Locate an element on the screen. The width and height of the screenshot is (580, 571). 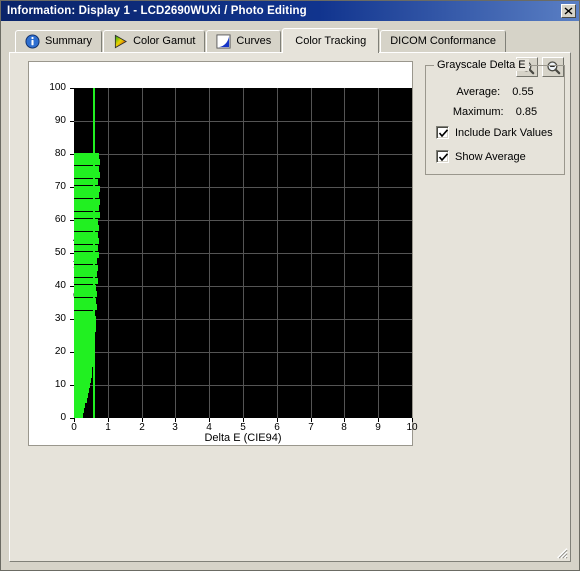
checkbox-include-dark-values: Include Dark Values is located at coordinates (494, 132).